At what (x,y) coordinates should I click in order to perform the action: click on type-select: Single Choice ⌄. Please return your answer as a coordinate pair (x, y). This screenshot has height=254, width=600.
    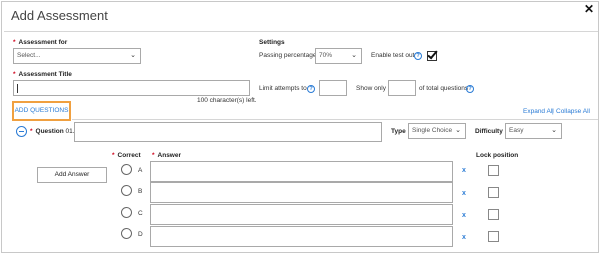
    Looking at the image, I should click on (437, 131).